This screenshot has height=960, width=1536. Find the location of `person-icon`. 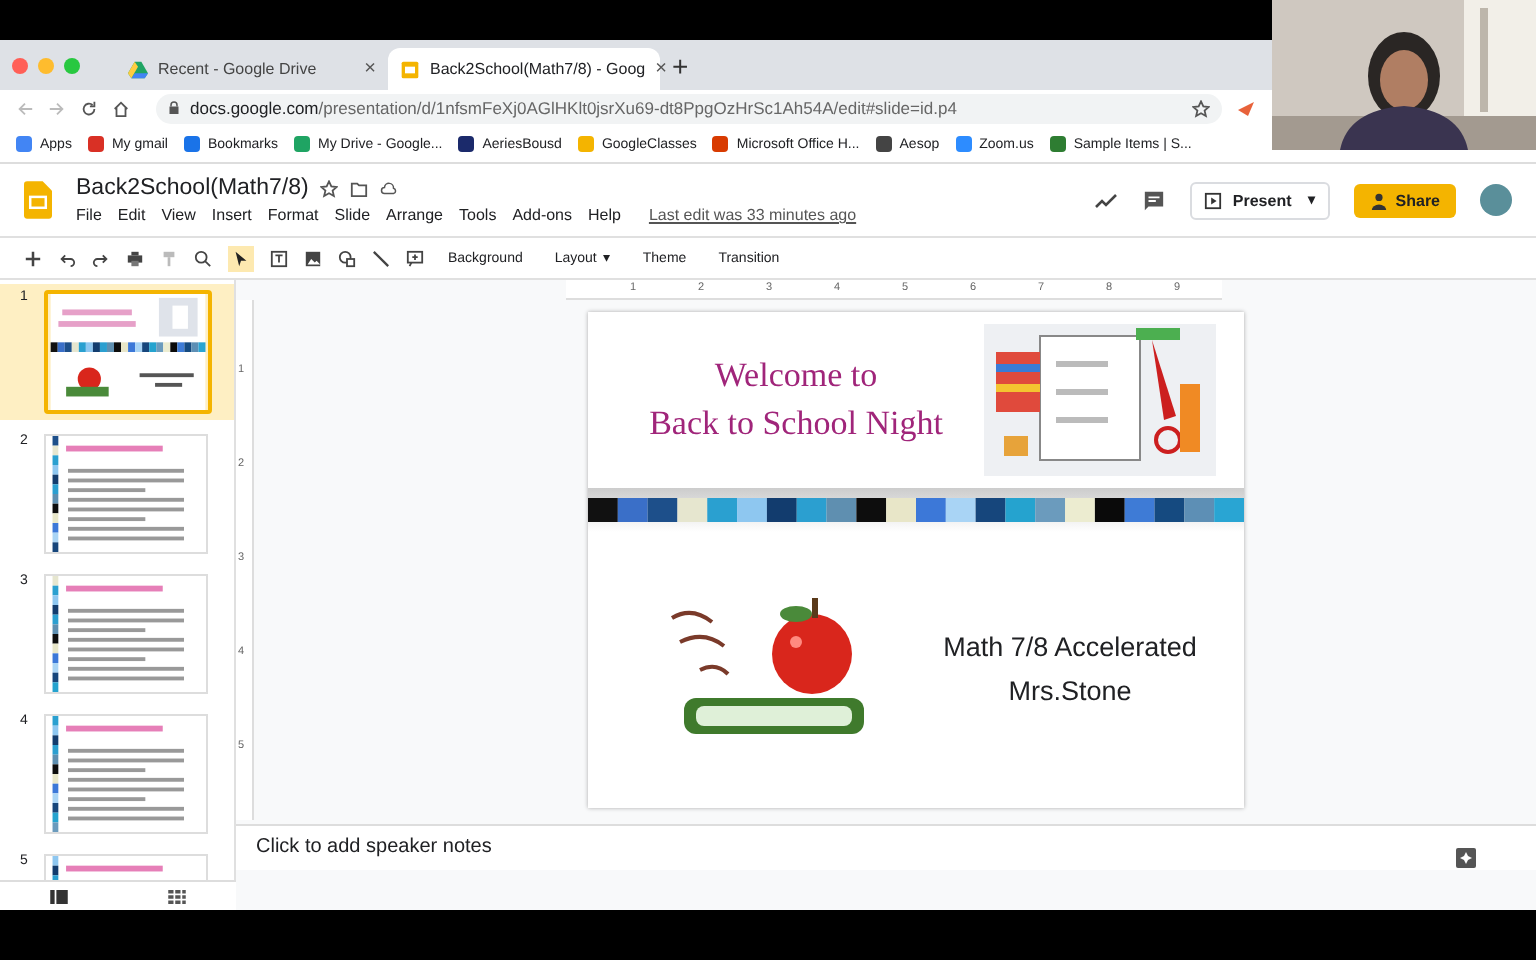

person-icon is located at coordinates (1378, 200).